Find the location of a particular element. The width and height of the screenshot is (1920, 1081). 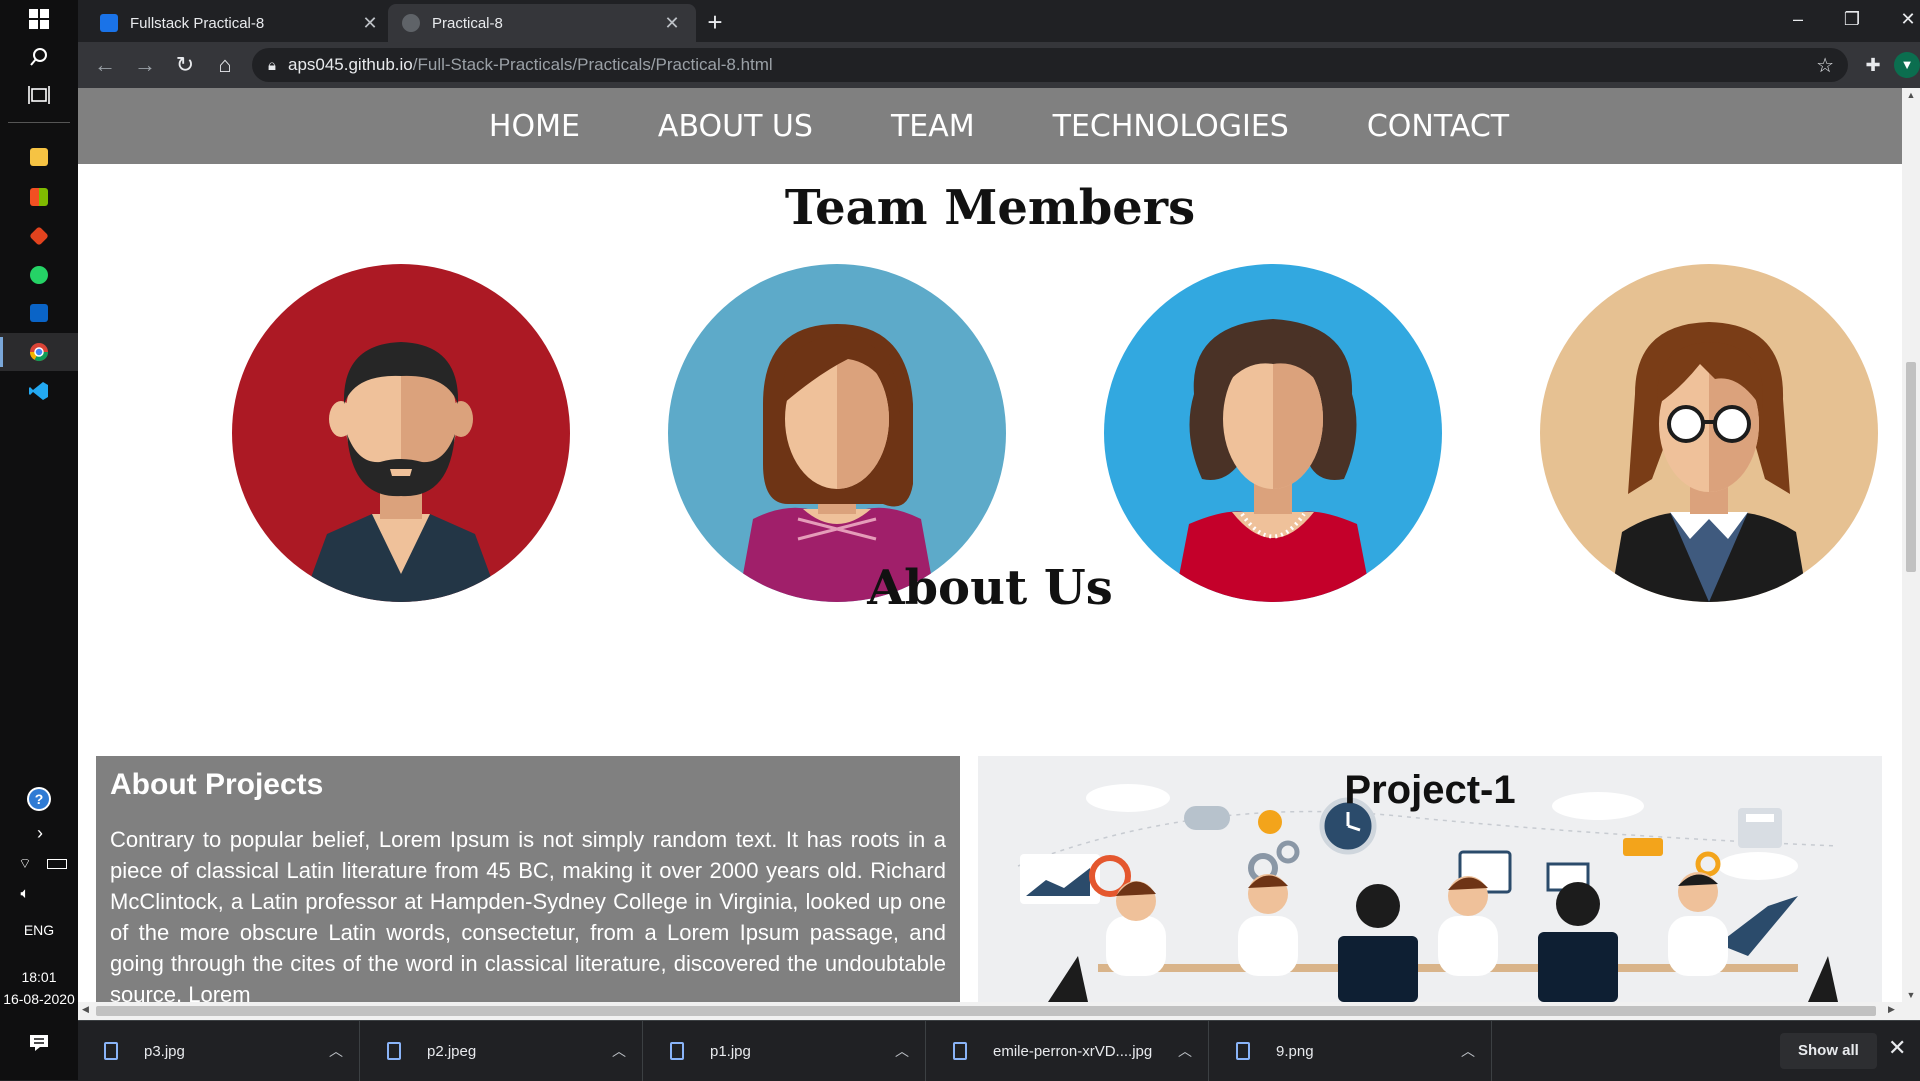

tab-fullstack-practical: Fullstack Practical-8 ✕ is located at coordinates (240, 23).